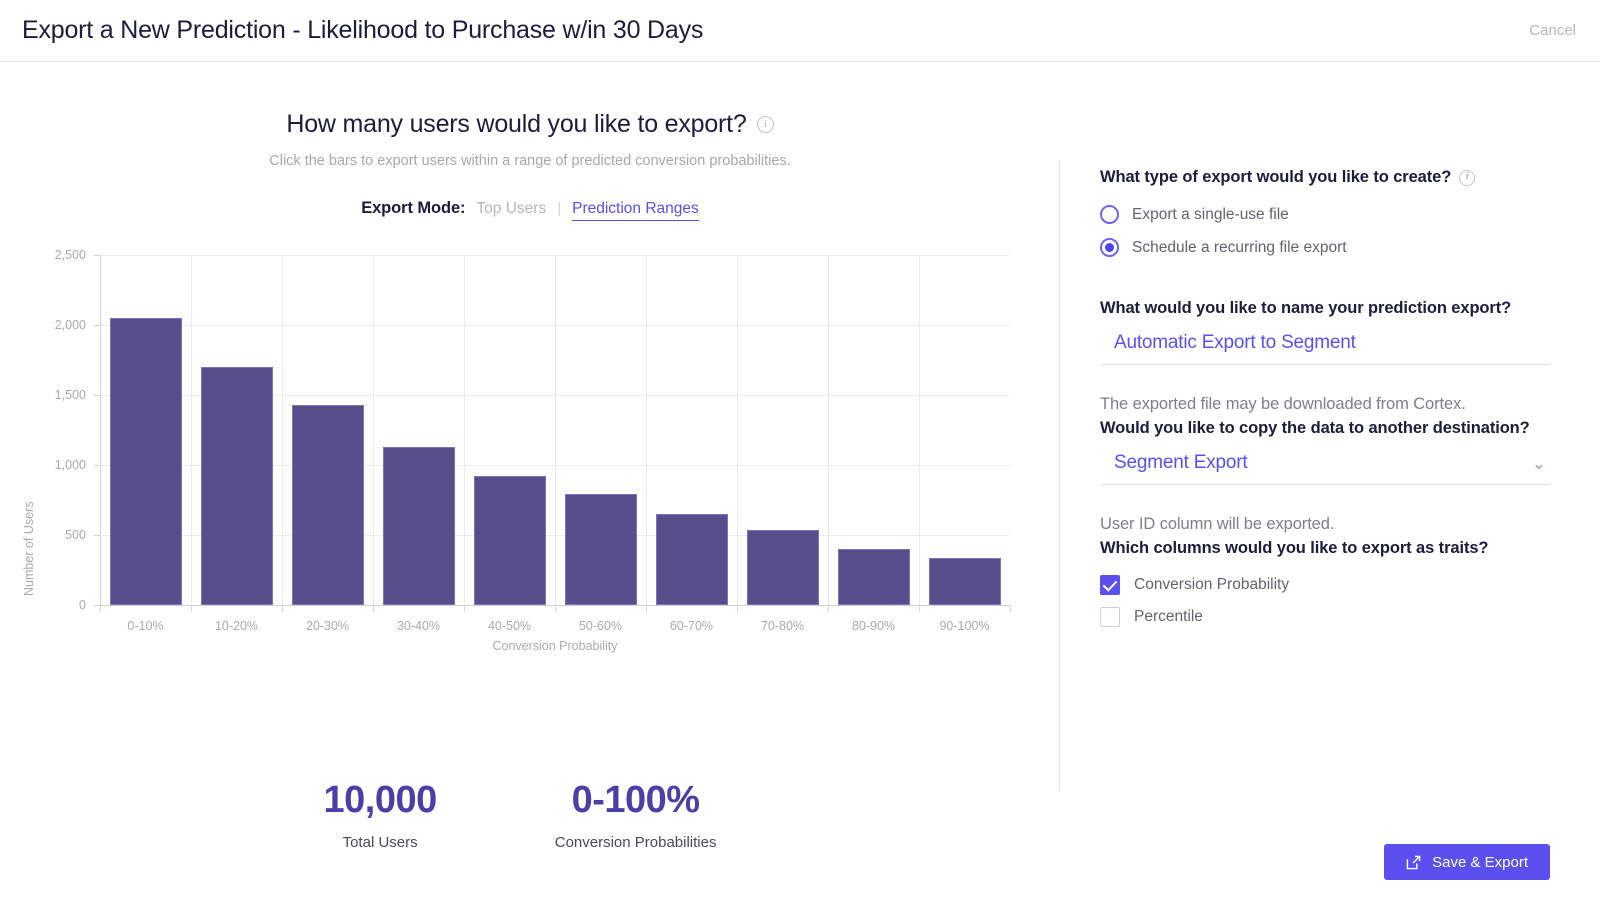  Describe the element at coordinates (1059, 475) in the screenshot. I see `vertical-divider` at that location.